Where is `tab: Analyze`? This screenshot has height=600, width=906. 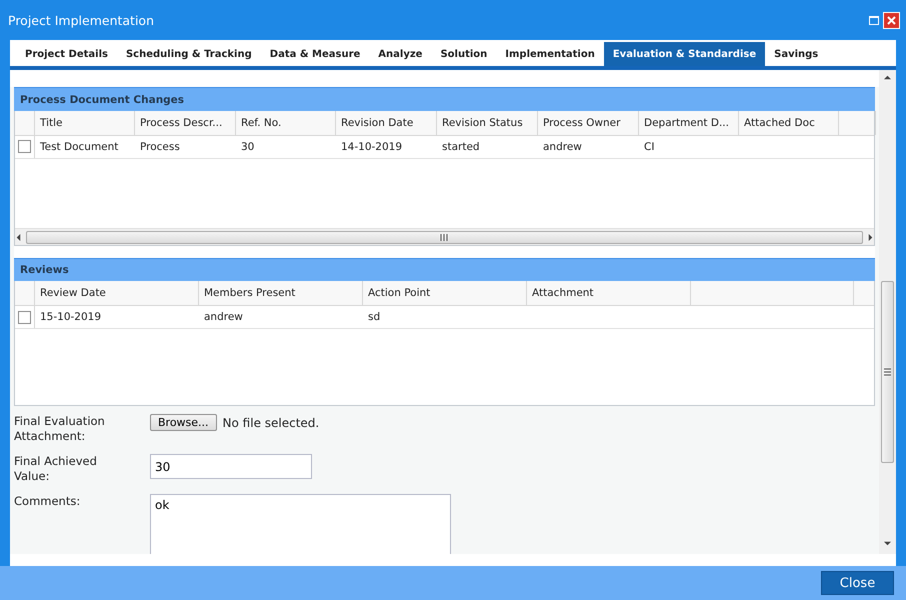
tab: Analyze is located at coordinates (400, 54).